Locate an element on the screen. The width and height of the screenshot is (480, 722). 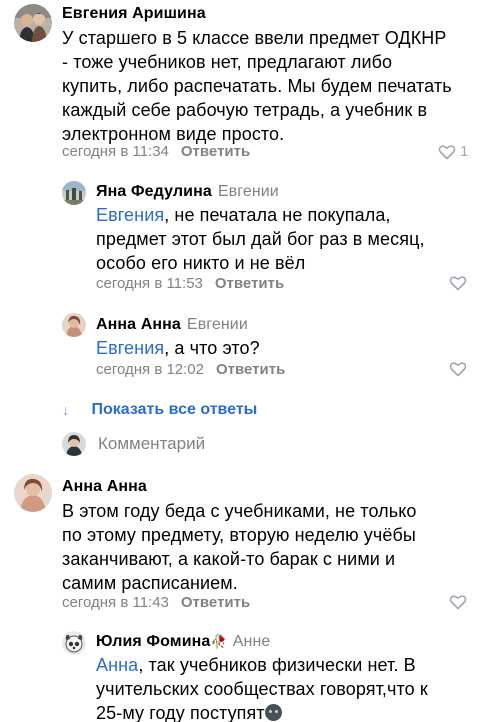
comment-meta: сегодня в 11:43 Ответить is located at coordinates (156, 602).